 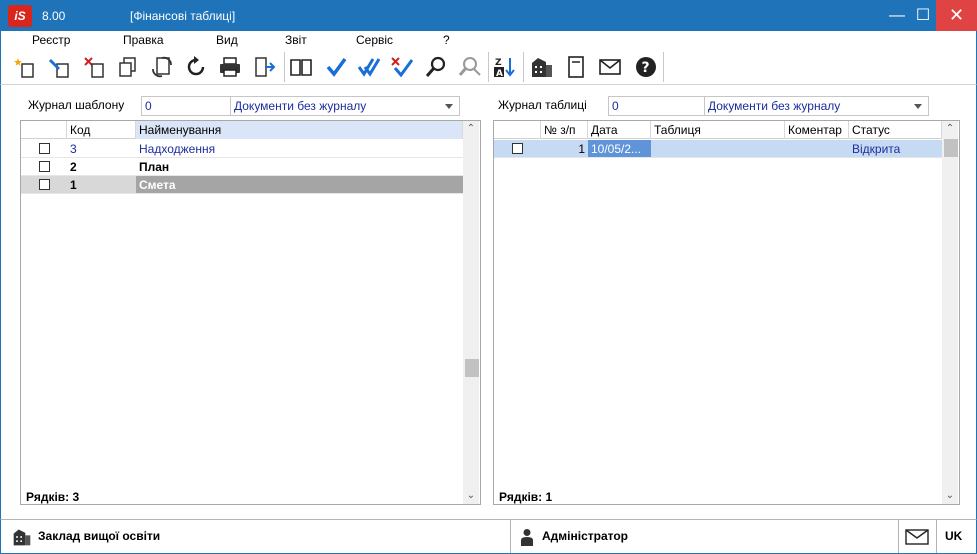 What do you see at coordinates (374, 40) in the screenshot?
I see `menu-item-service: Сервіс` at bounding box center [374, 40].